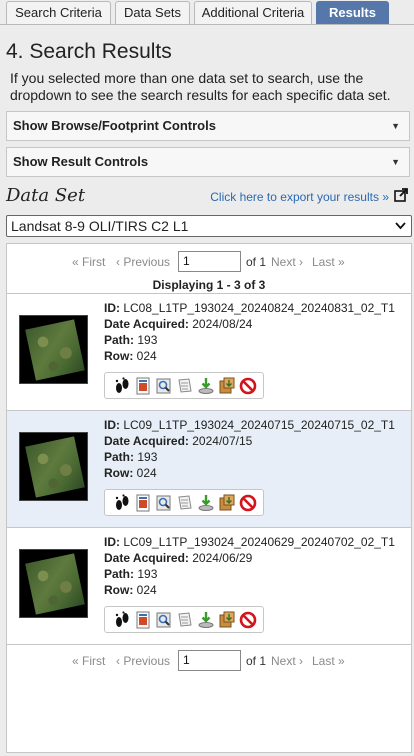  Describe the element at coordinates (208, 162) in the screenshot. I see `result-controls-toggle: Show Result Controls ▼` at that location.